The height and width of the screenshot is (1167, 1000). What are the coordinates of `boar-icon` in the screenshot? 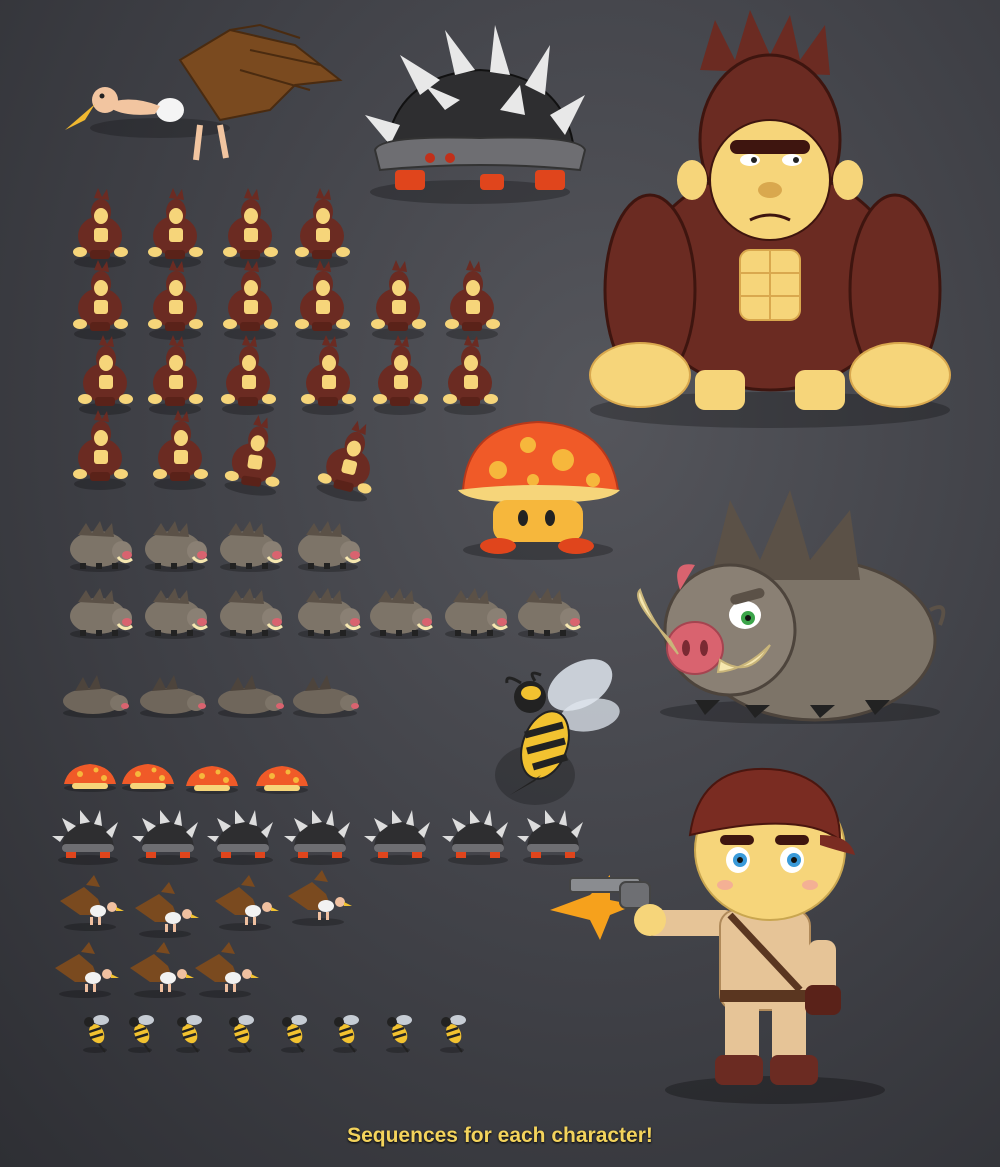 It's located at (791, 607).